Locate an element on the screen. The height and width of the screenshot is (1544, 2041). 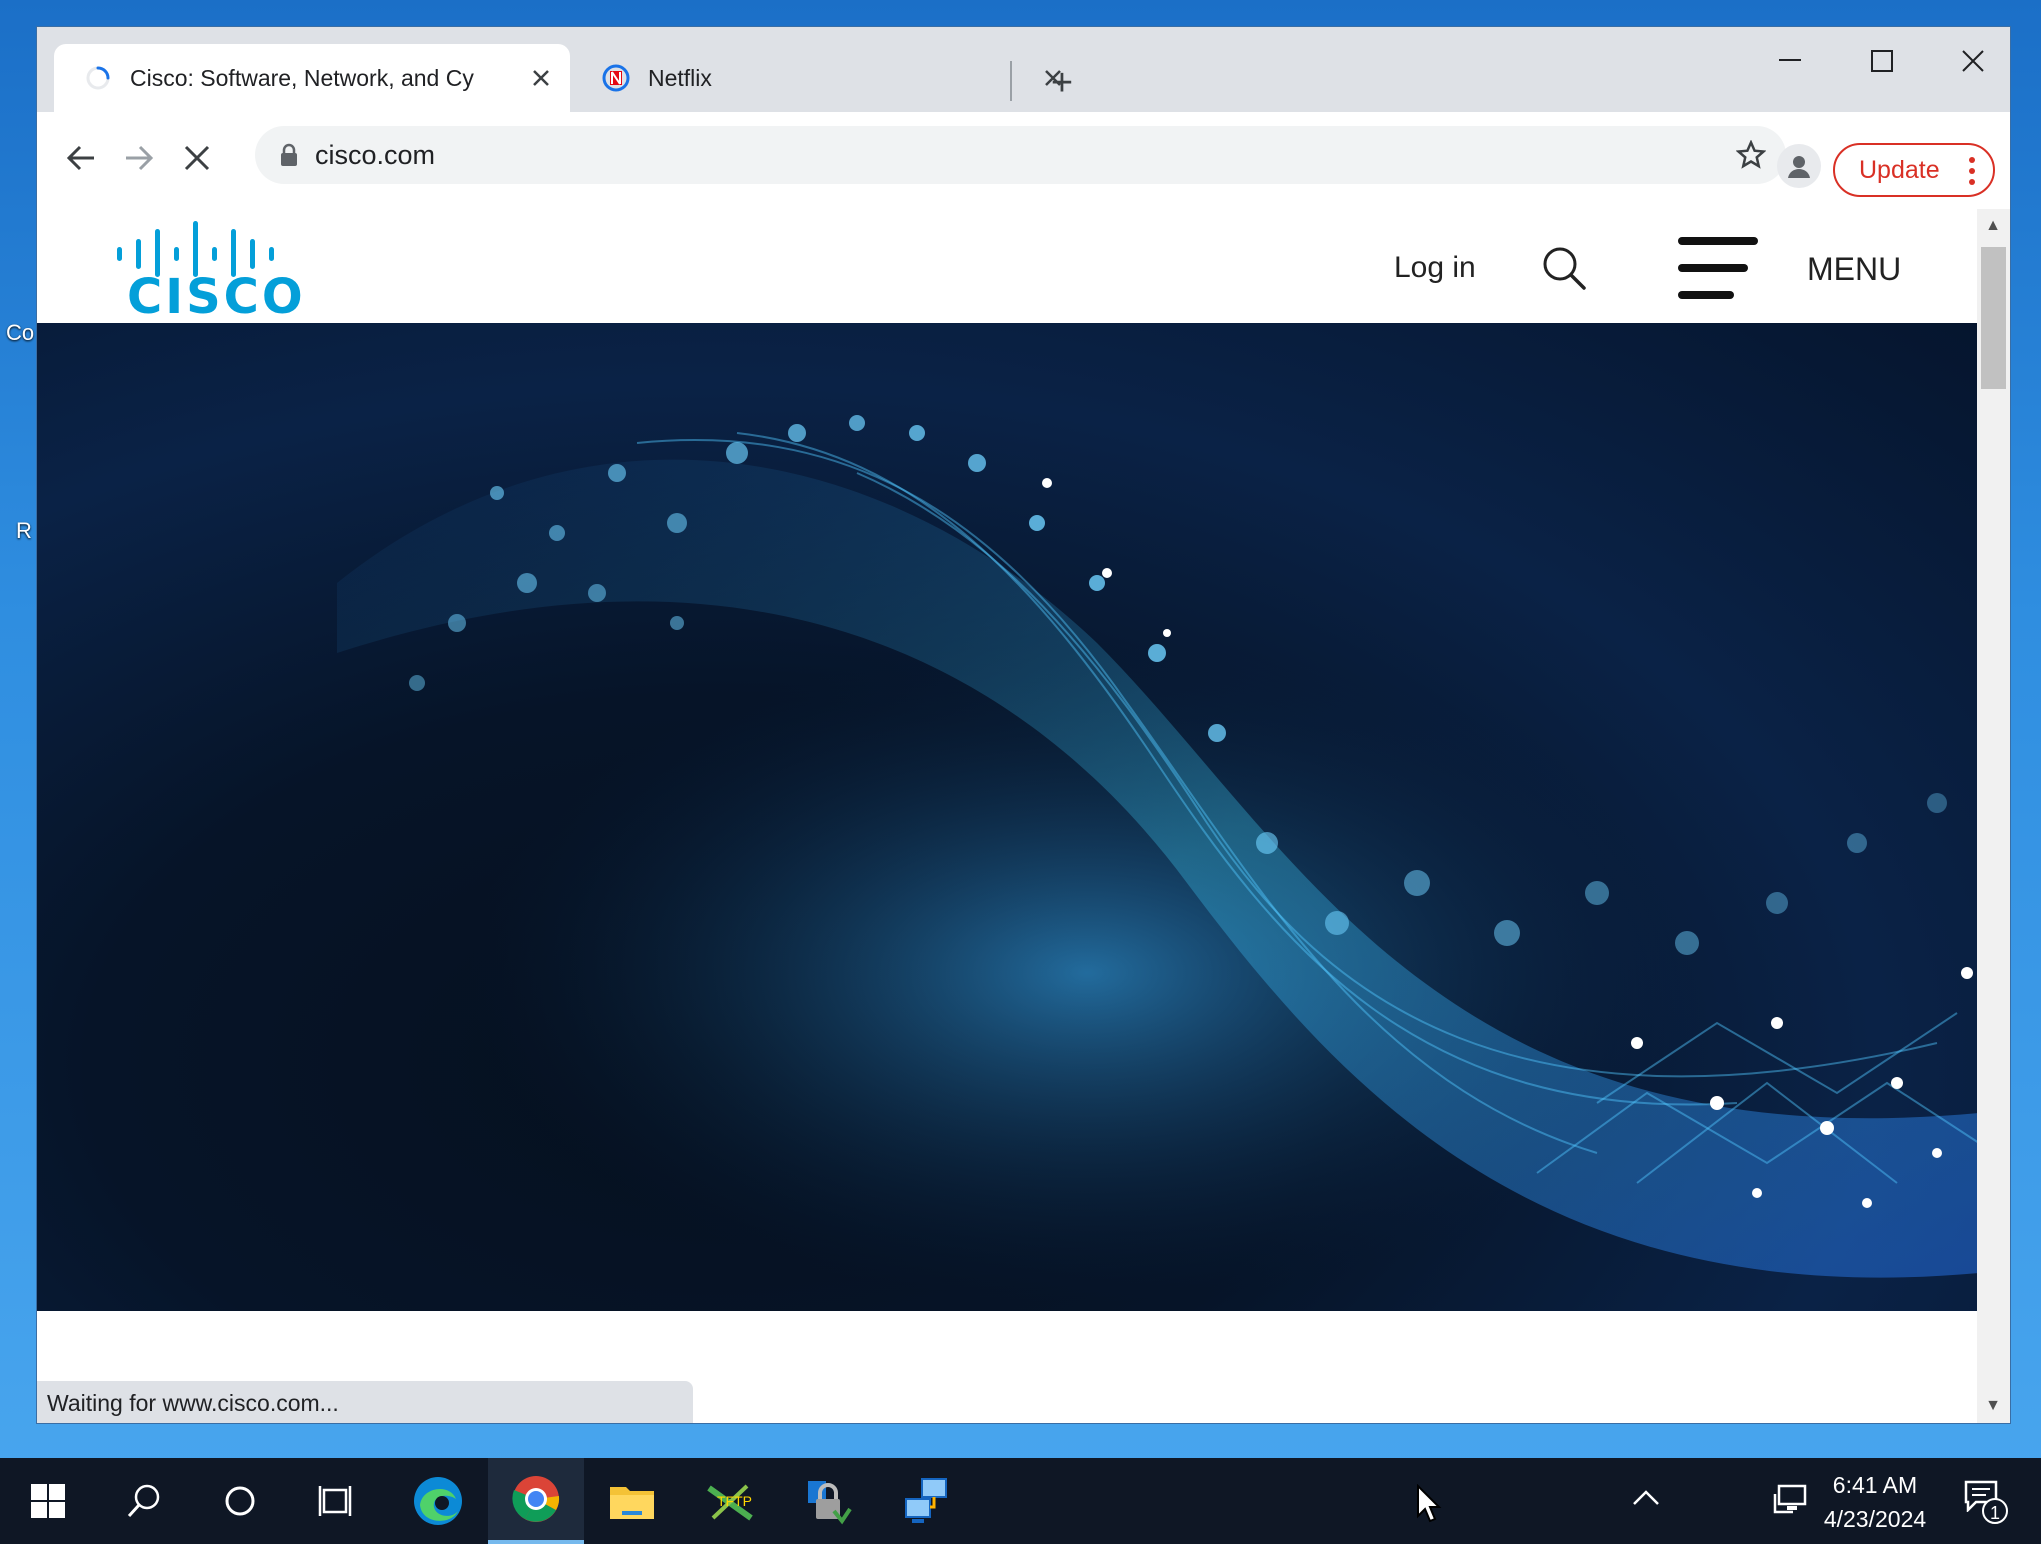
clock-date: 4/23/2024 is located at coordinates (1875, 1519).